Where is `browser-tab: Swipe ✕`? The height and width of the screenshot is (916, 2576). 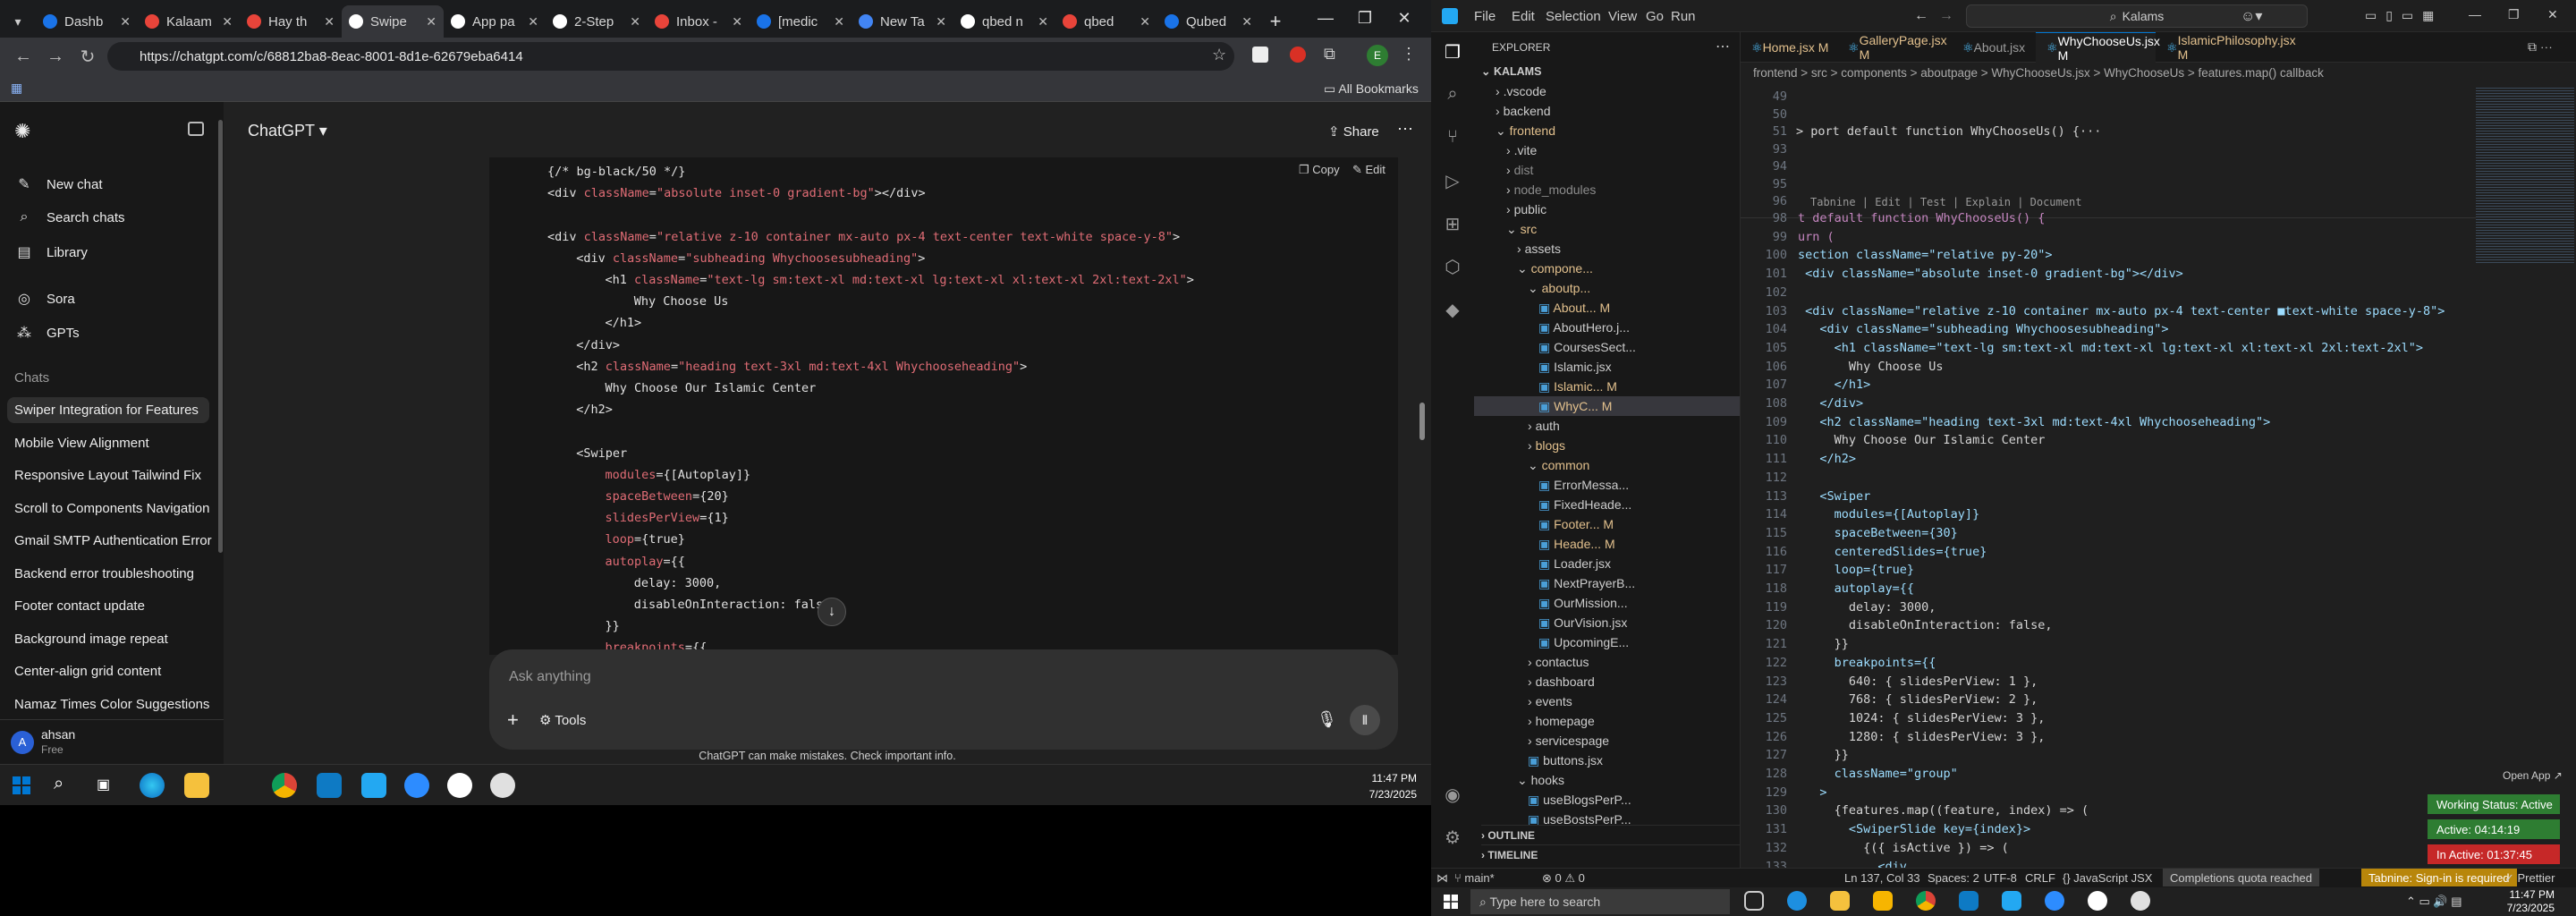 browser-tab: Swipe ✕ is located at coordinates (393, 21).